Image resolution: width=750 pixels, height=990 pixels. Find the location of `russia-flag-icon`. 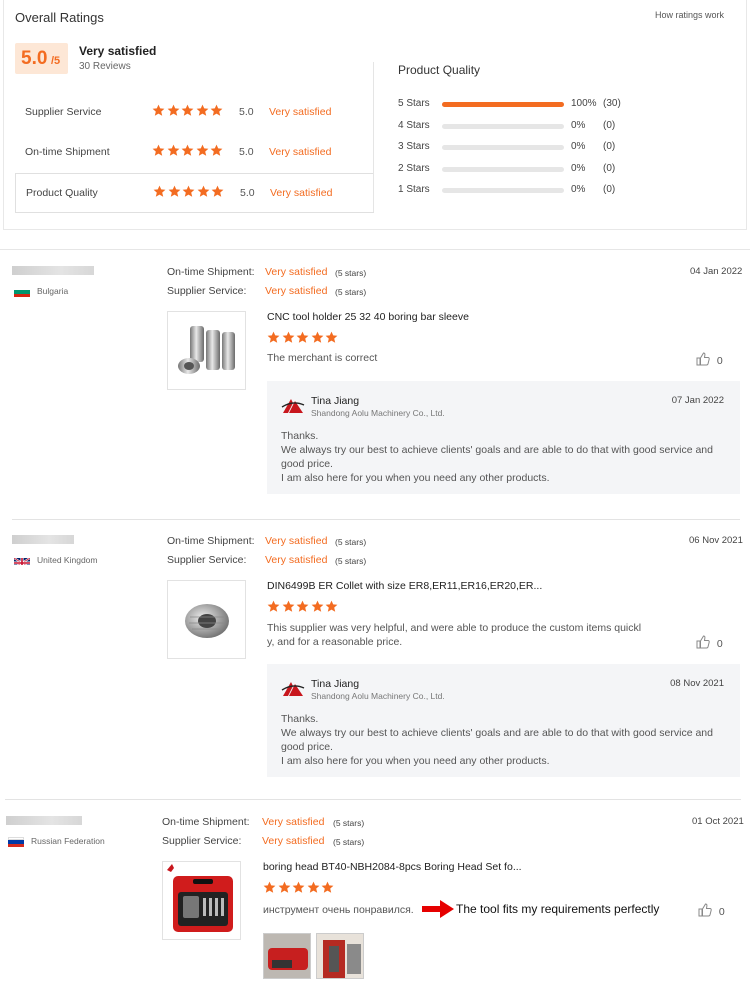

russia-flag-icon is located at coordinates (16, 842).